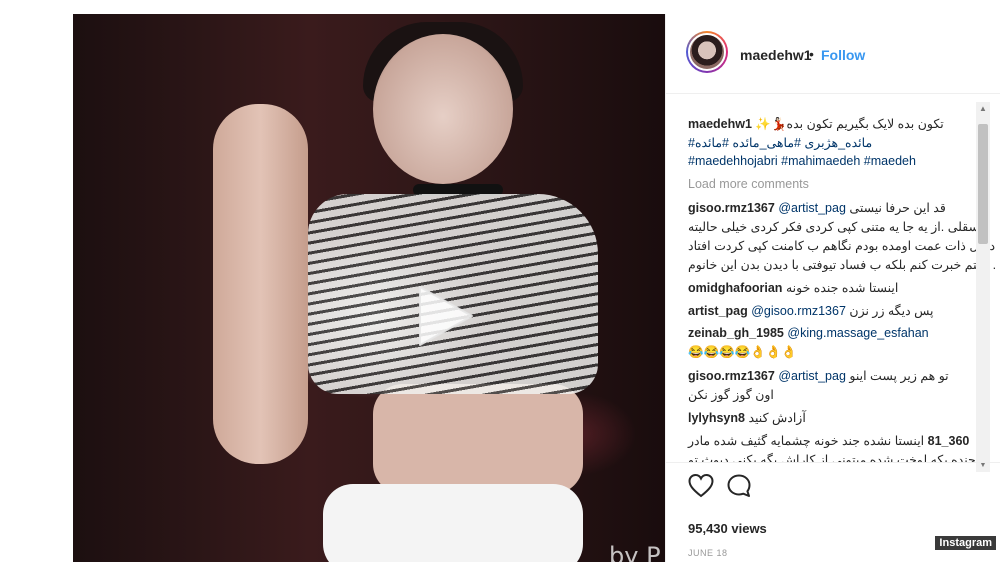 This screenshot has width=1000, height=562. I want to click on comments-scrollbar: ▲ ▼, so click(983, 287).